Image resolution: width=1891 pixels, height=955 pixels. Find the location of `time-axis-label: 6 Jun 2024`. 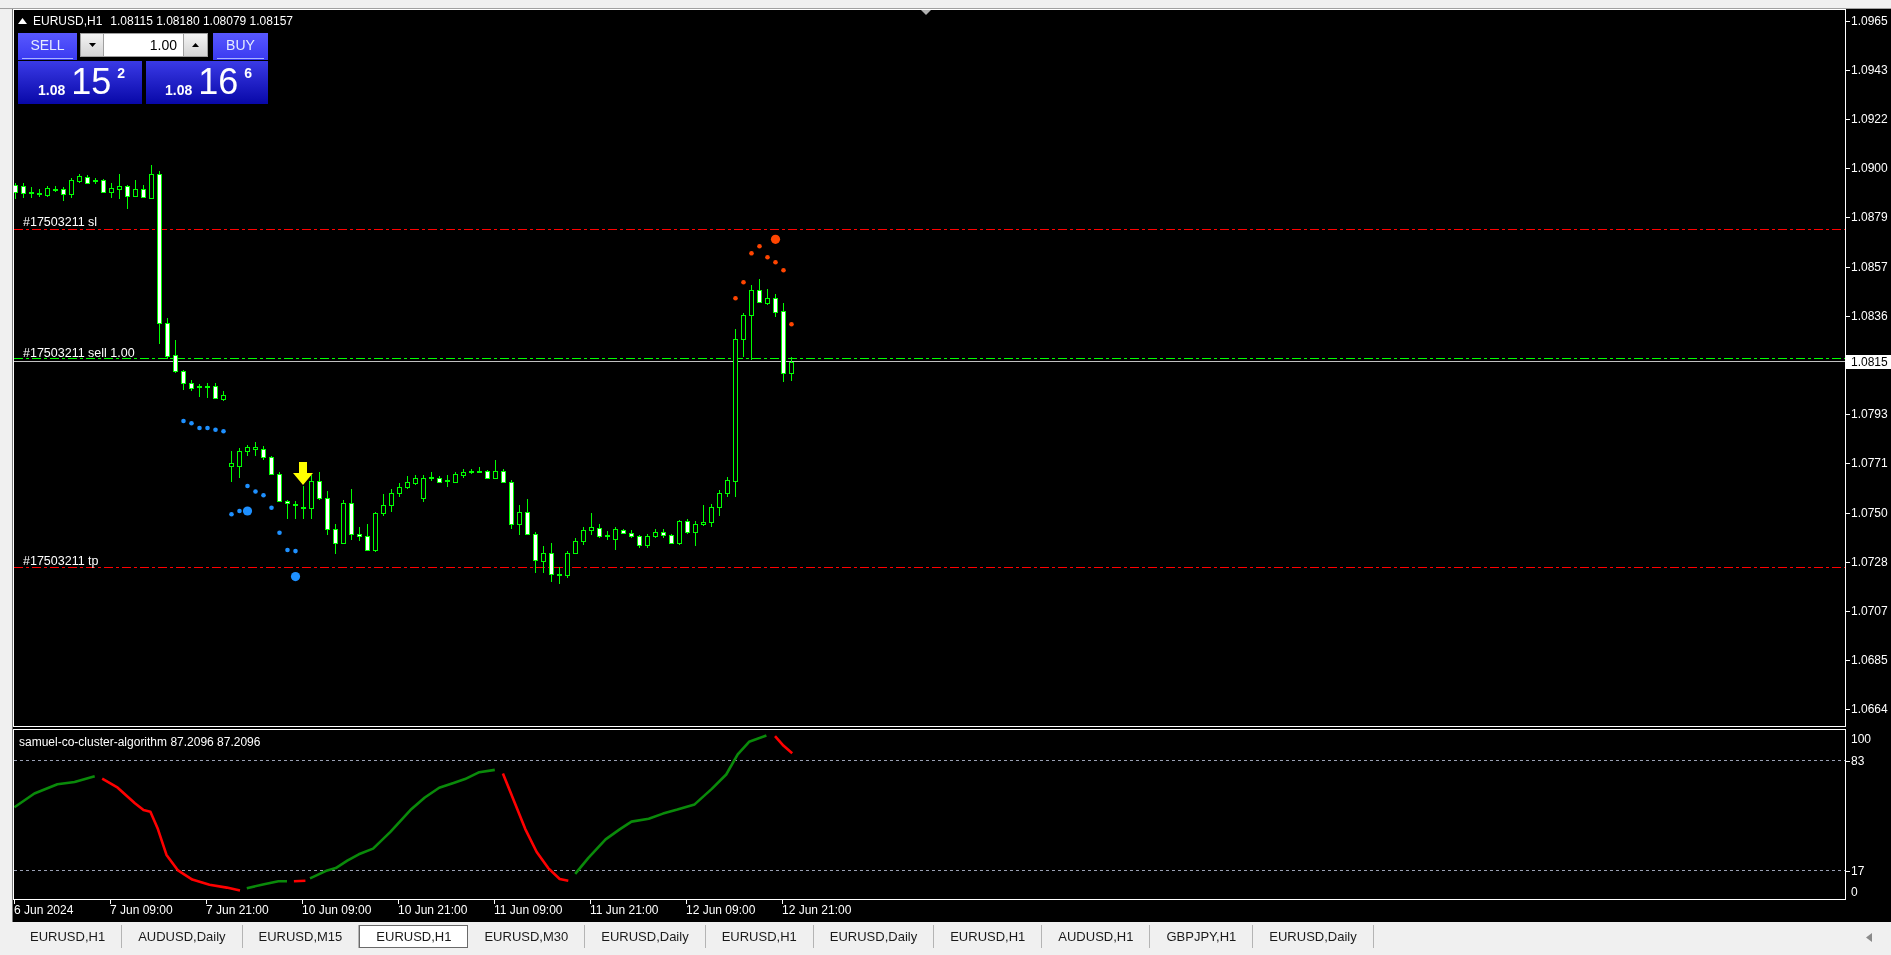

time-axis-label: 6 Jun 2024 is located at coordinates (44, 910).